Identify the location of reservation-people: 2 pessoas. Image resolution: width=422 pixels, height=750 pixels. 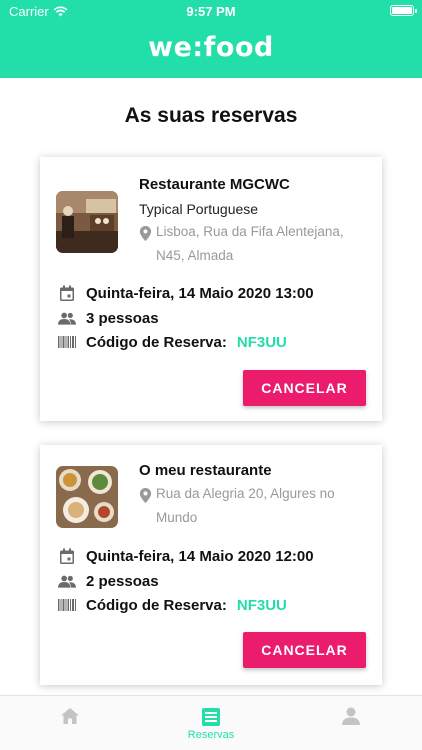
(108, 581).